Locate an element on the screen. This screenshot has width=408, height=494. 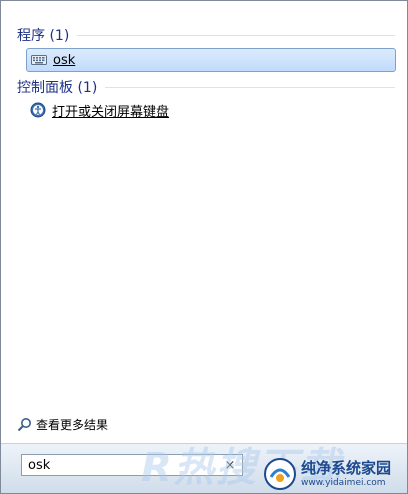
result-item-onscreen-keyboard-toggle: 打开或关闭屏幕键盘 is located at coordinates (210, 110).